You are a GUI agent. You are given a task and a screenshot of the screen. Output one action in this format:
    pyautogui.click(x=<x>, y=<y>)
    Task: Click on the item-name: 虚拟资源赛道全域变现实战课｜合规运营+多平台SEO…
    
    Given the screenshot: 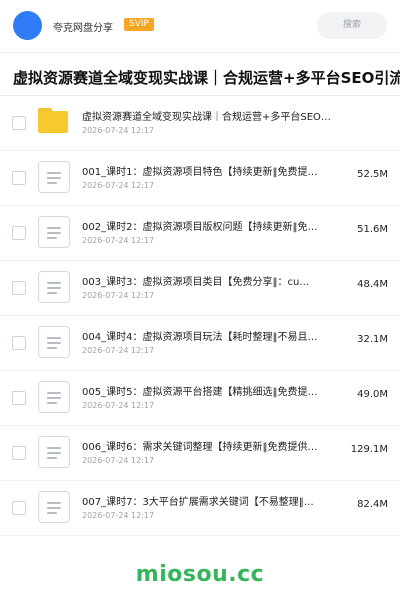 What is the action you would take?
    pyautogui.click(x=218, y=115)
    